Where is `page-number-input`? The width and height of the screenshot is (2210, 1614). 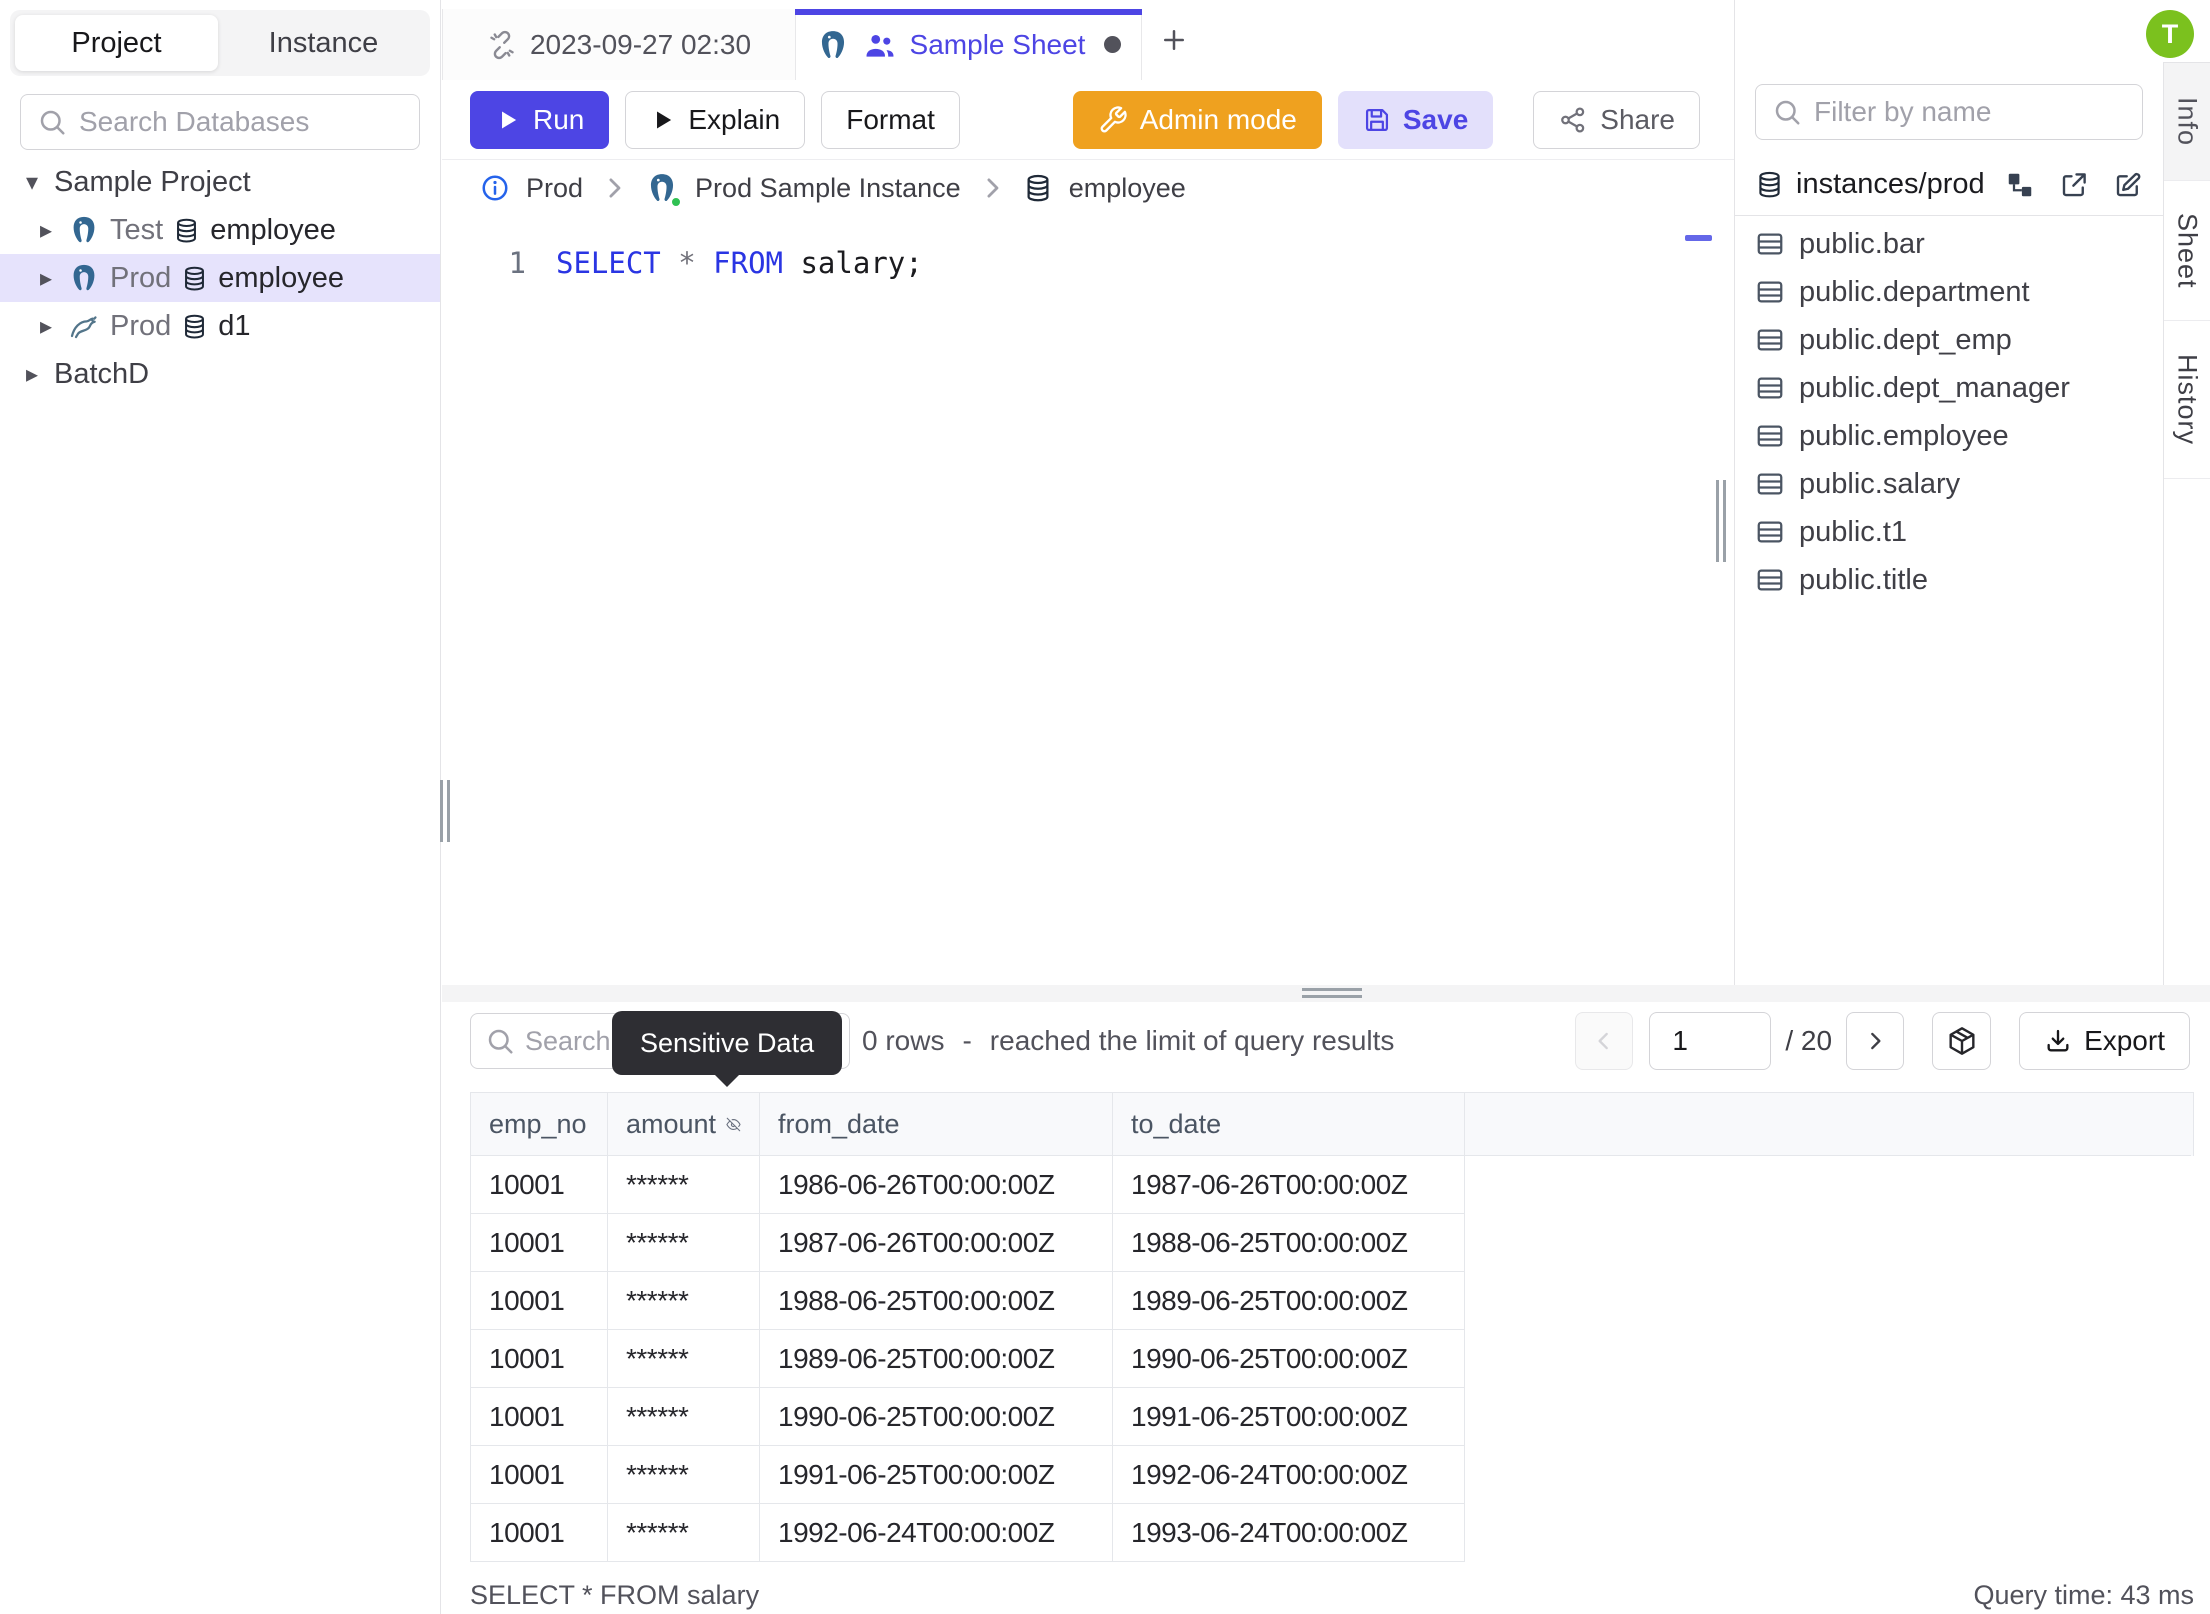
page-number-input is located at coordinates (1710, 1041).